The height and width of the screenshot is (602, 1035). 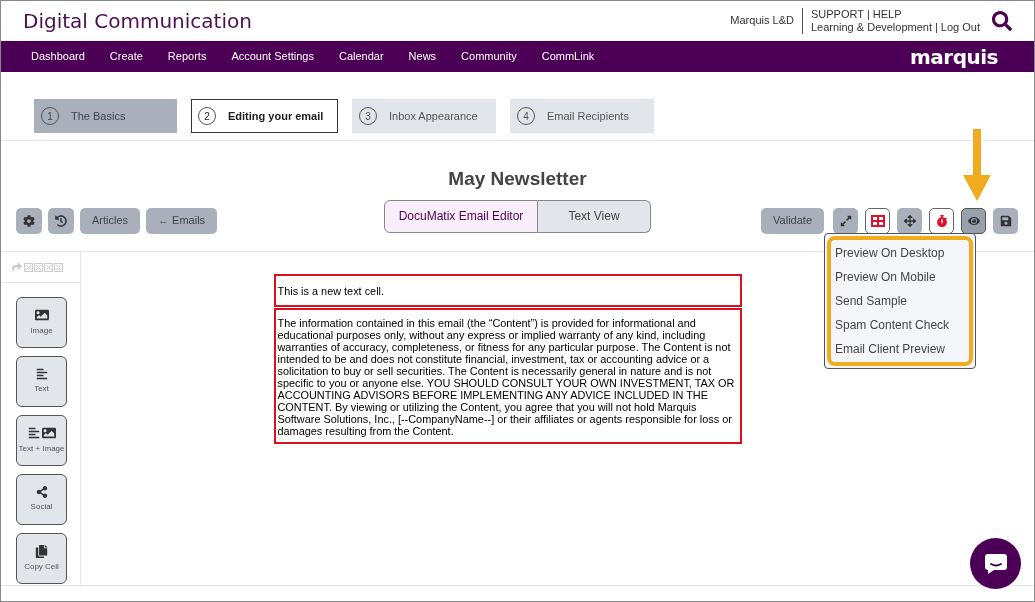 I want to click on menu-item: Spam Content Check, so click(x=898, y=325).